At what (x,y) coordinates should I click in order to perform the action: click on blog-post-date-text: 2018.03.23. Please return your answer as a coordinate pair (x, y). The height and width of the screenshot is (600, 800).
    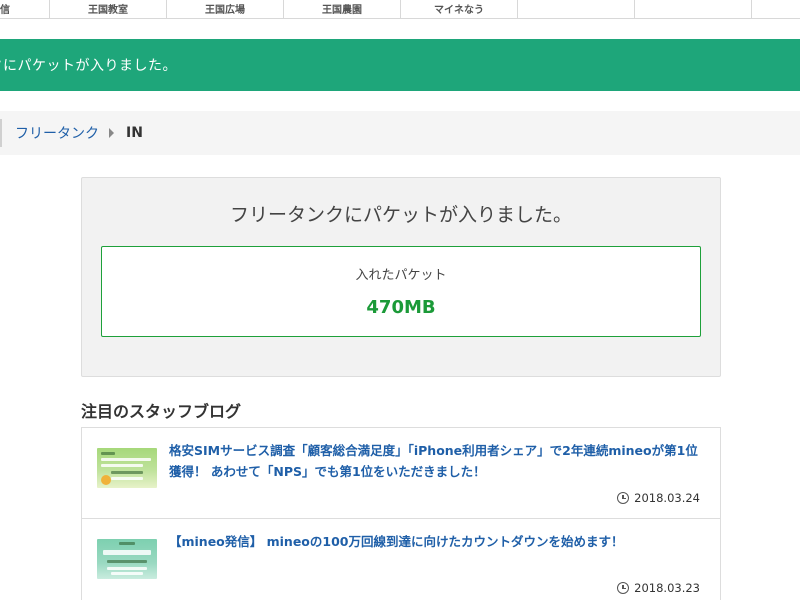
    Looking at the image, I should click on (667, 588).